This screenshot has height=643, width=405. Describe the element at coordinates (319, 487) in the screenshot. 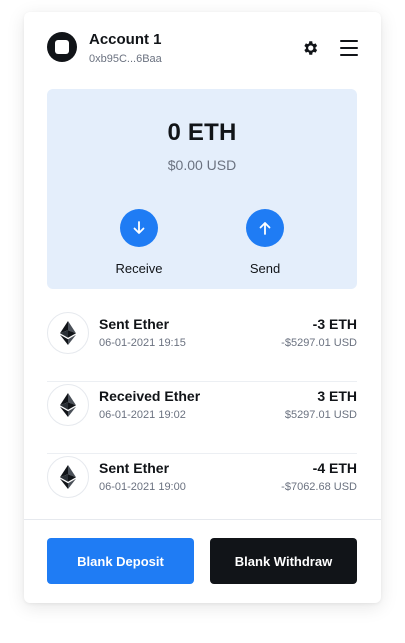

I see `transaction-usd: -$7062.68 USD` at that location.